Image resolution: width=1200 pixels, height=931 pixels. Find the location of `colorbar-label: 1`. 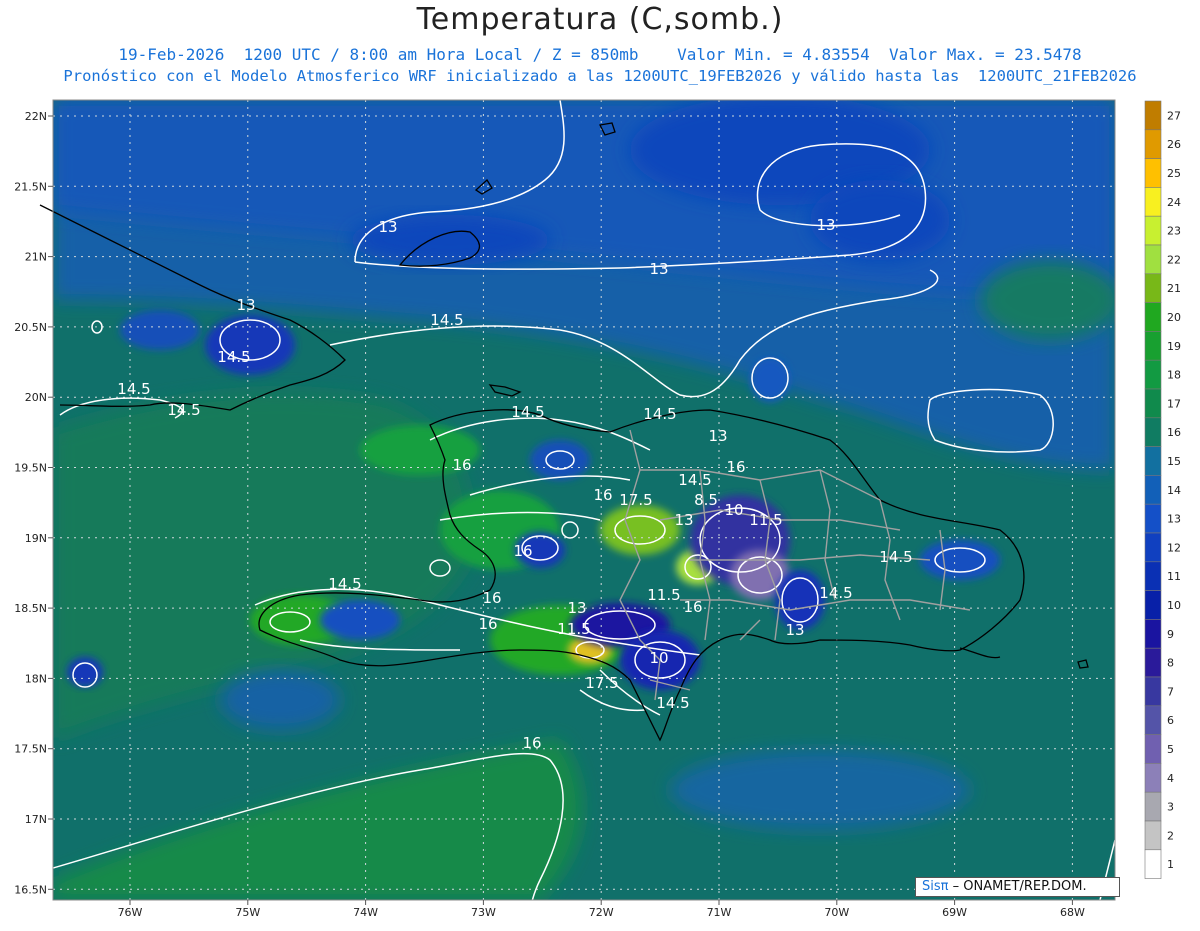

colorbar-label: 1 is located at coordinates (1170, 864).